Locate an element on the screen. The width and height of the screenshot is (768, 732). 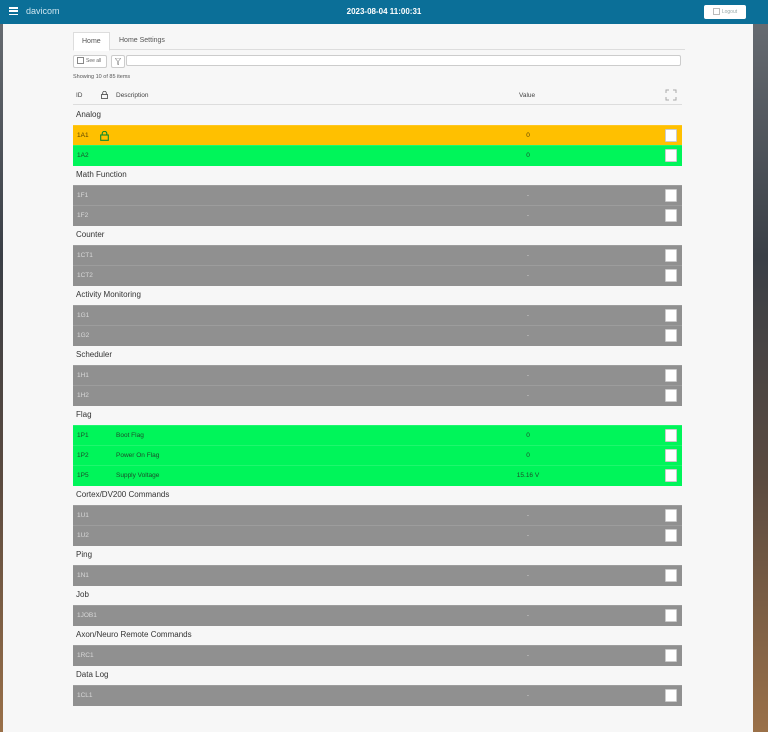
tab-bar: Home Home Settings is located at coordinates (379, 41).